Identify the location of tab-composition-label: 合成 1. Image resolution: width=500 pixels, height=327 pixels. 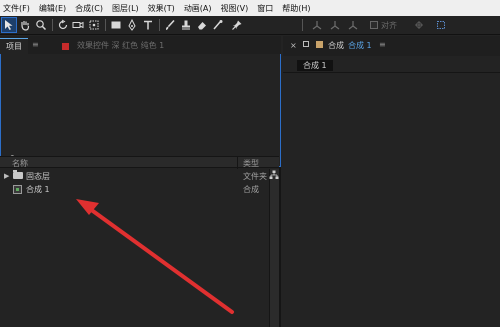
(315, 65).